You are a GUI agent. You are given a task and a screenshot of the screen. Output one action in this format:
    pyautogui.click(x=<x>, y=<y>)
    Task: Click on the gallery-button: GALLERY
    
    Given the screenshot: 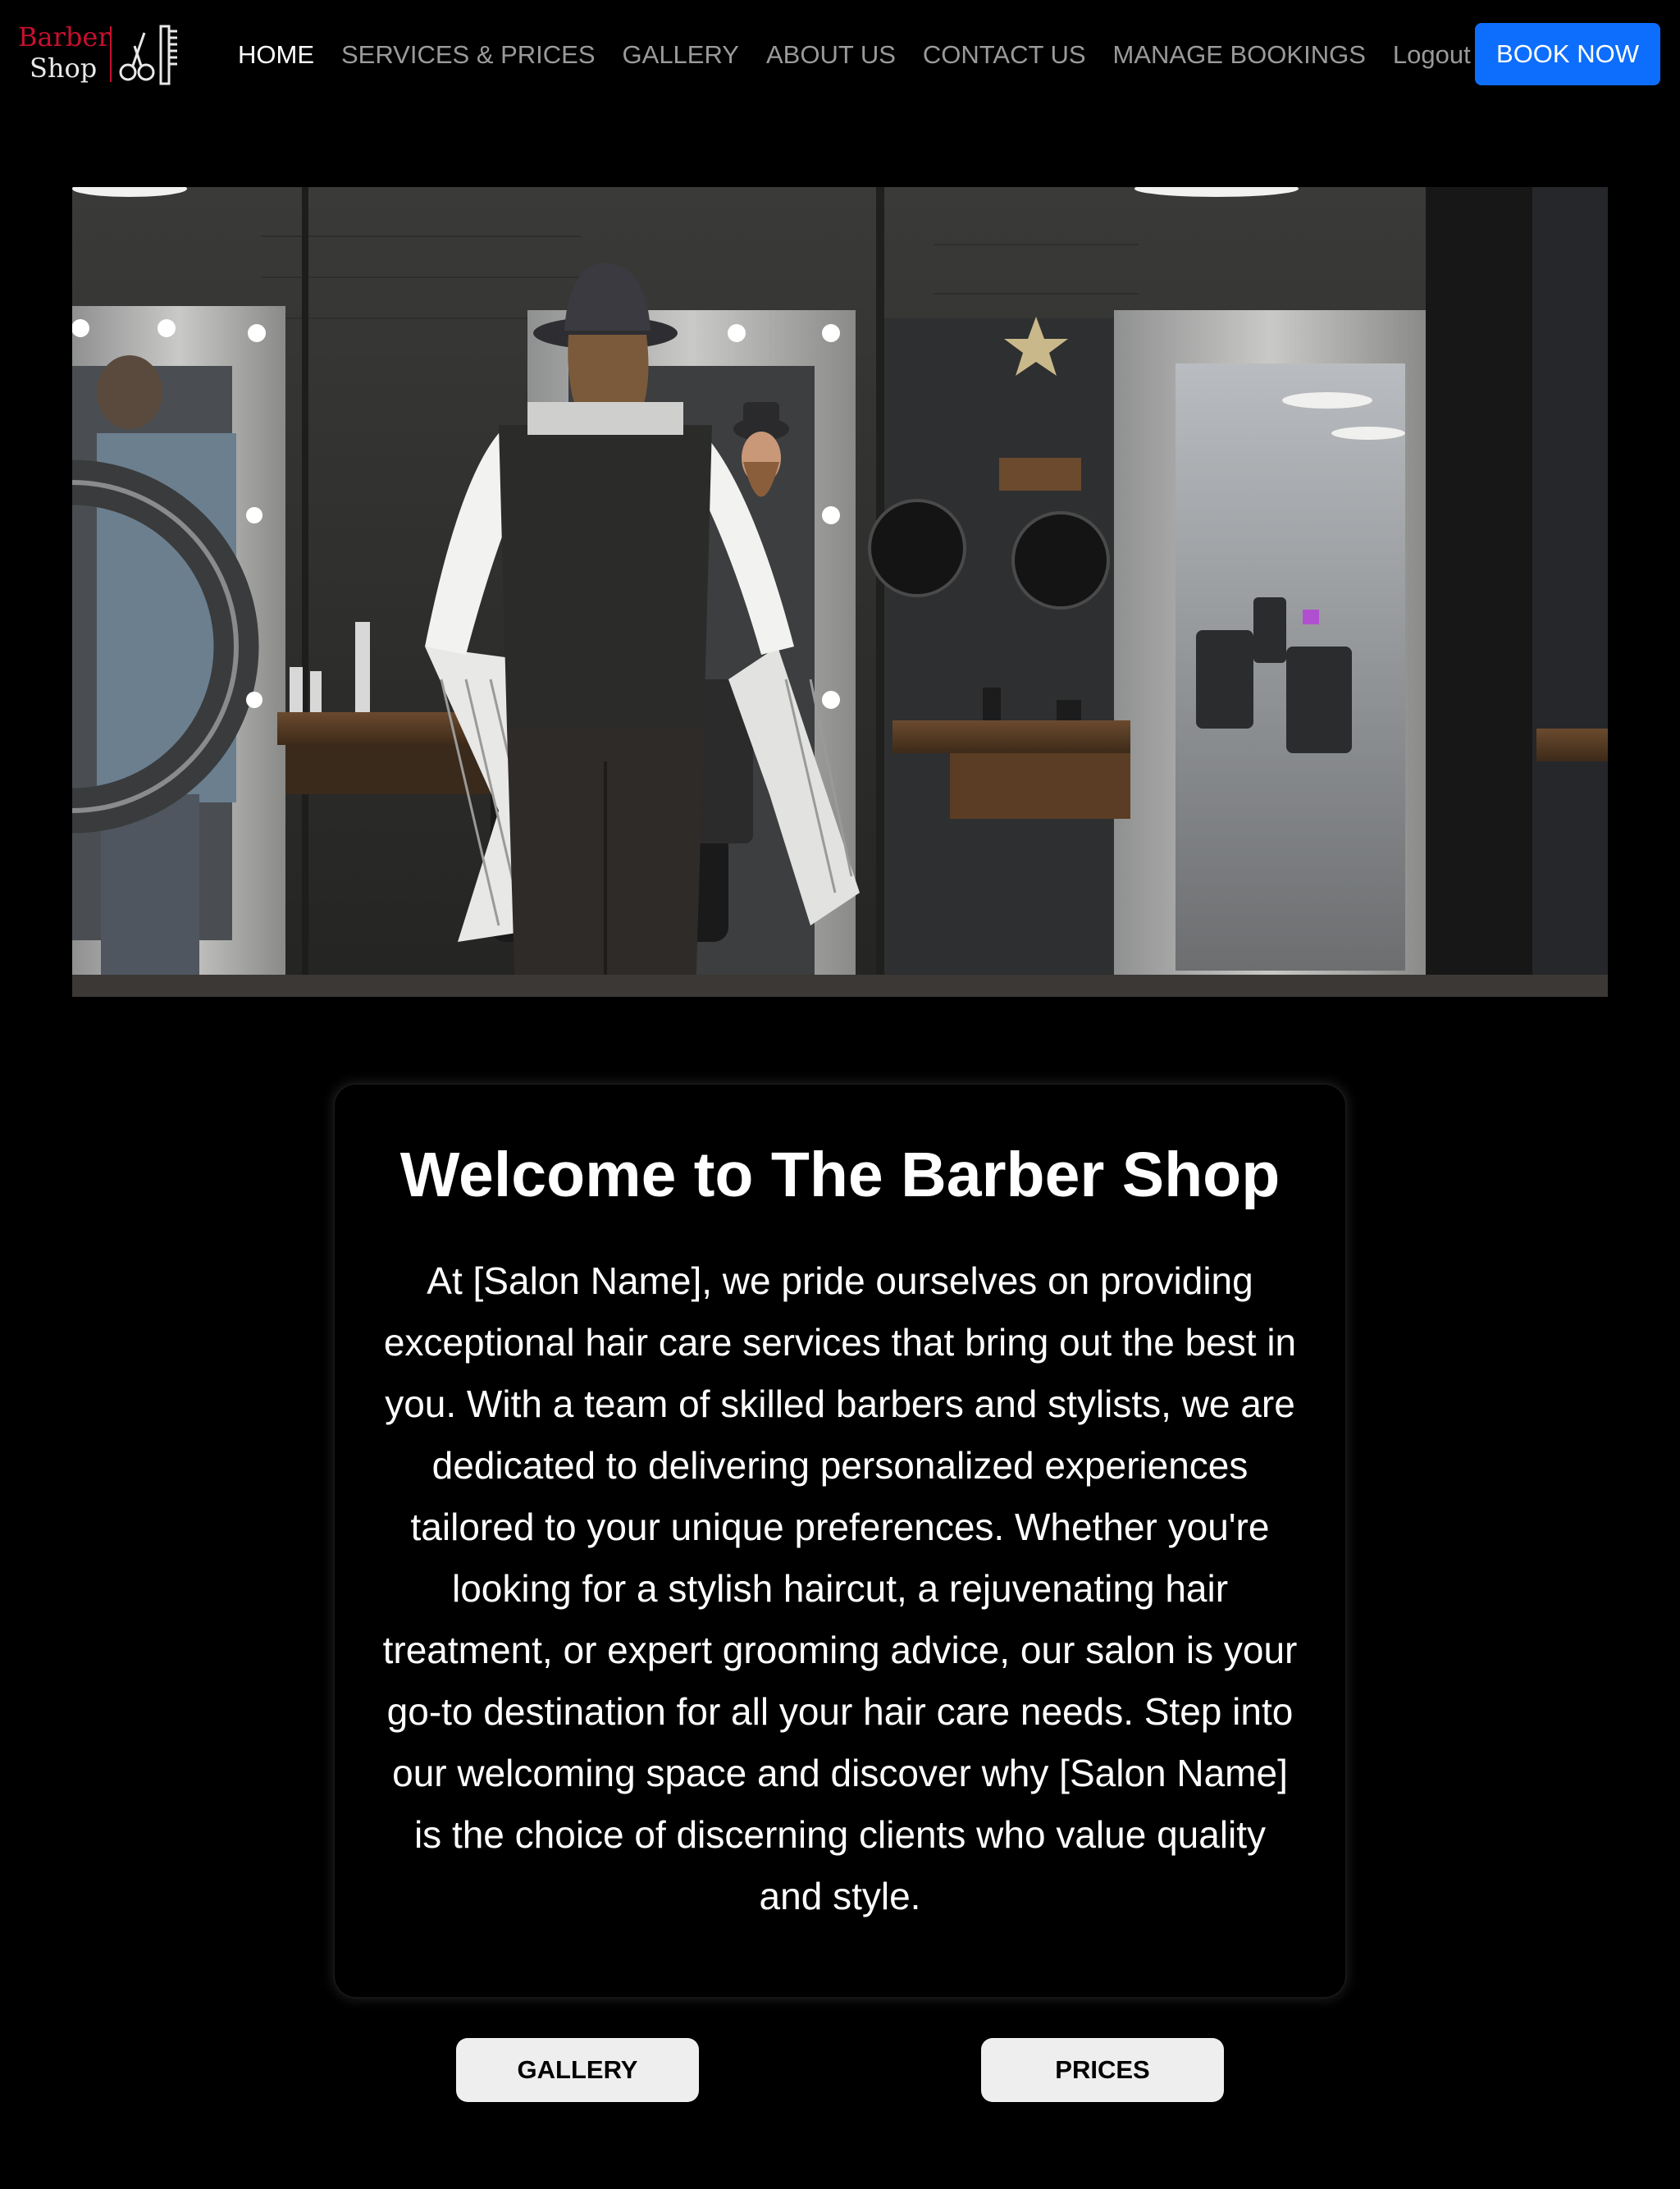 What is the action you would take?
    pyautogui.click(x=578, y=2070)
    